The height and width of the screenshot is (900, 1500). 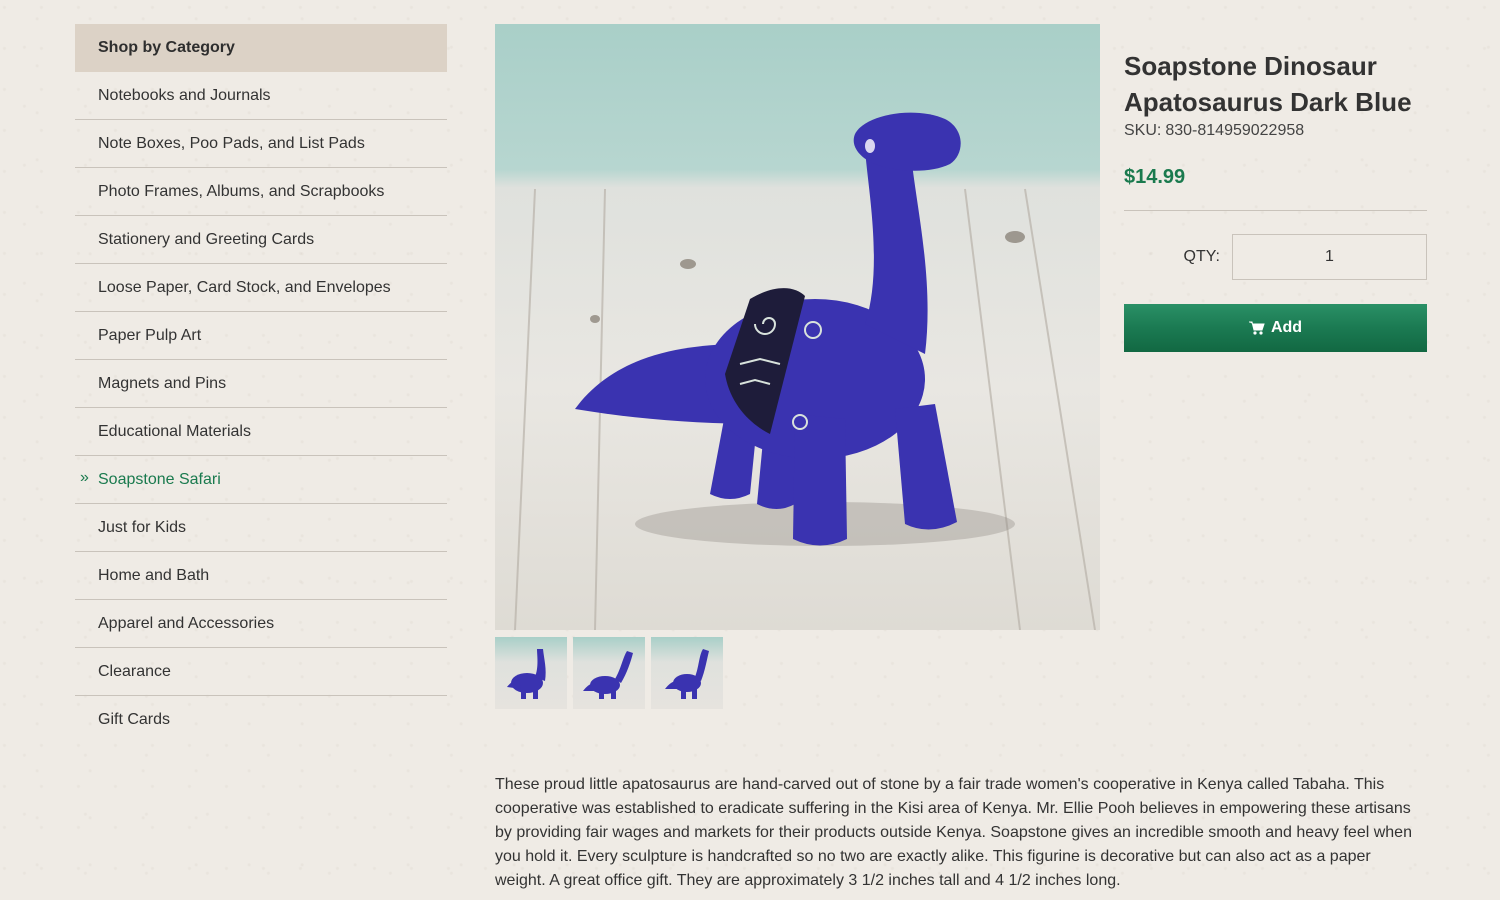 I want to click on sidebar-item-photo-frames-albums-and-scrapbooks: Photo Frames, Albums, and Scrapbooks, so click(x=261, y=192).